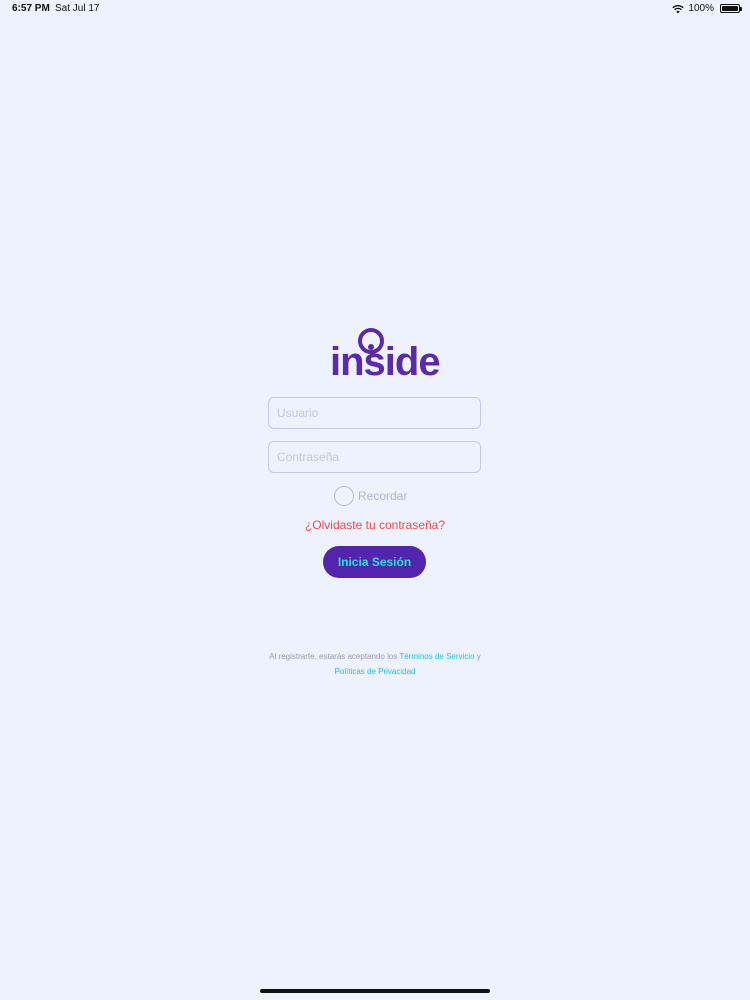  I want to click on privacy-link: Políticas de Privacidad, so click(375, 671).